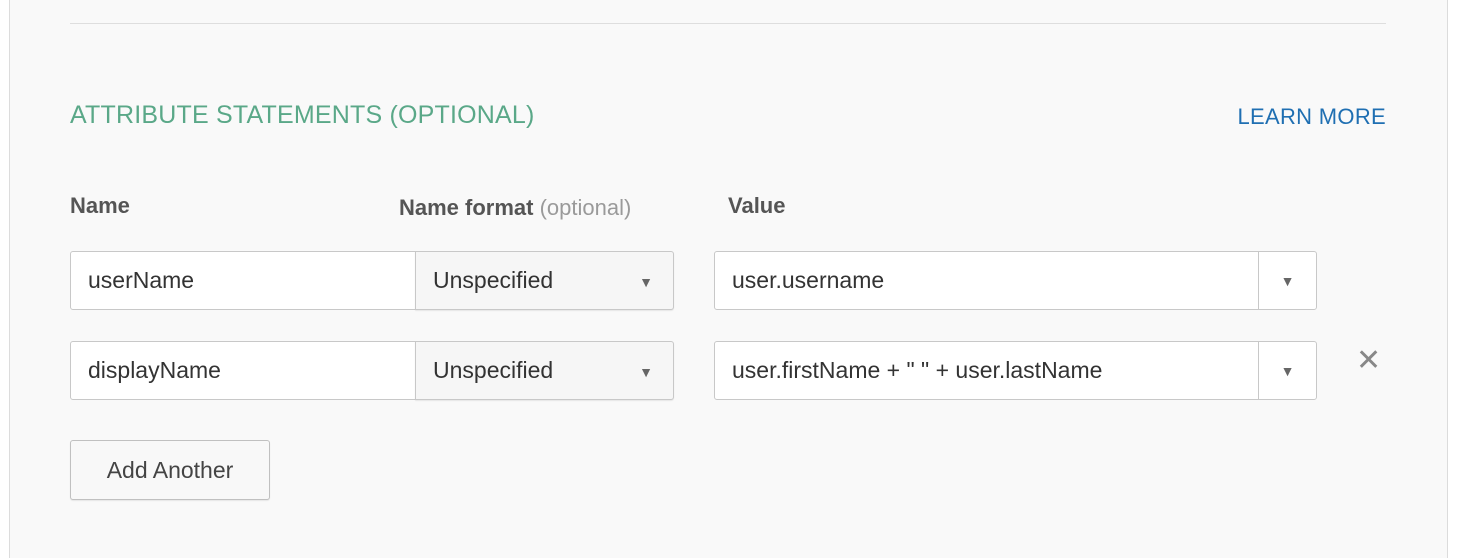 The height and width of the screenshot is (558, 1476). What do you see at coordinates (170, 470) in the screenshot?
I see `add-another-button: Add Another` at bounding box center [170, 470].